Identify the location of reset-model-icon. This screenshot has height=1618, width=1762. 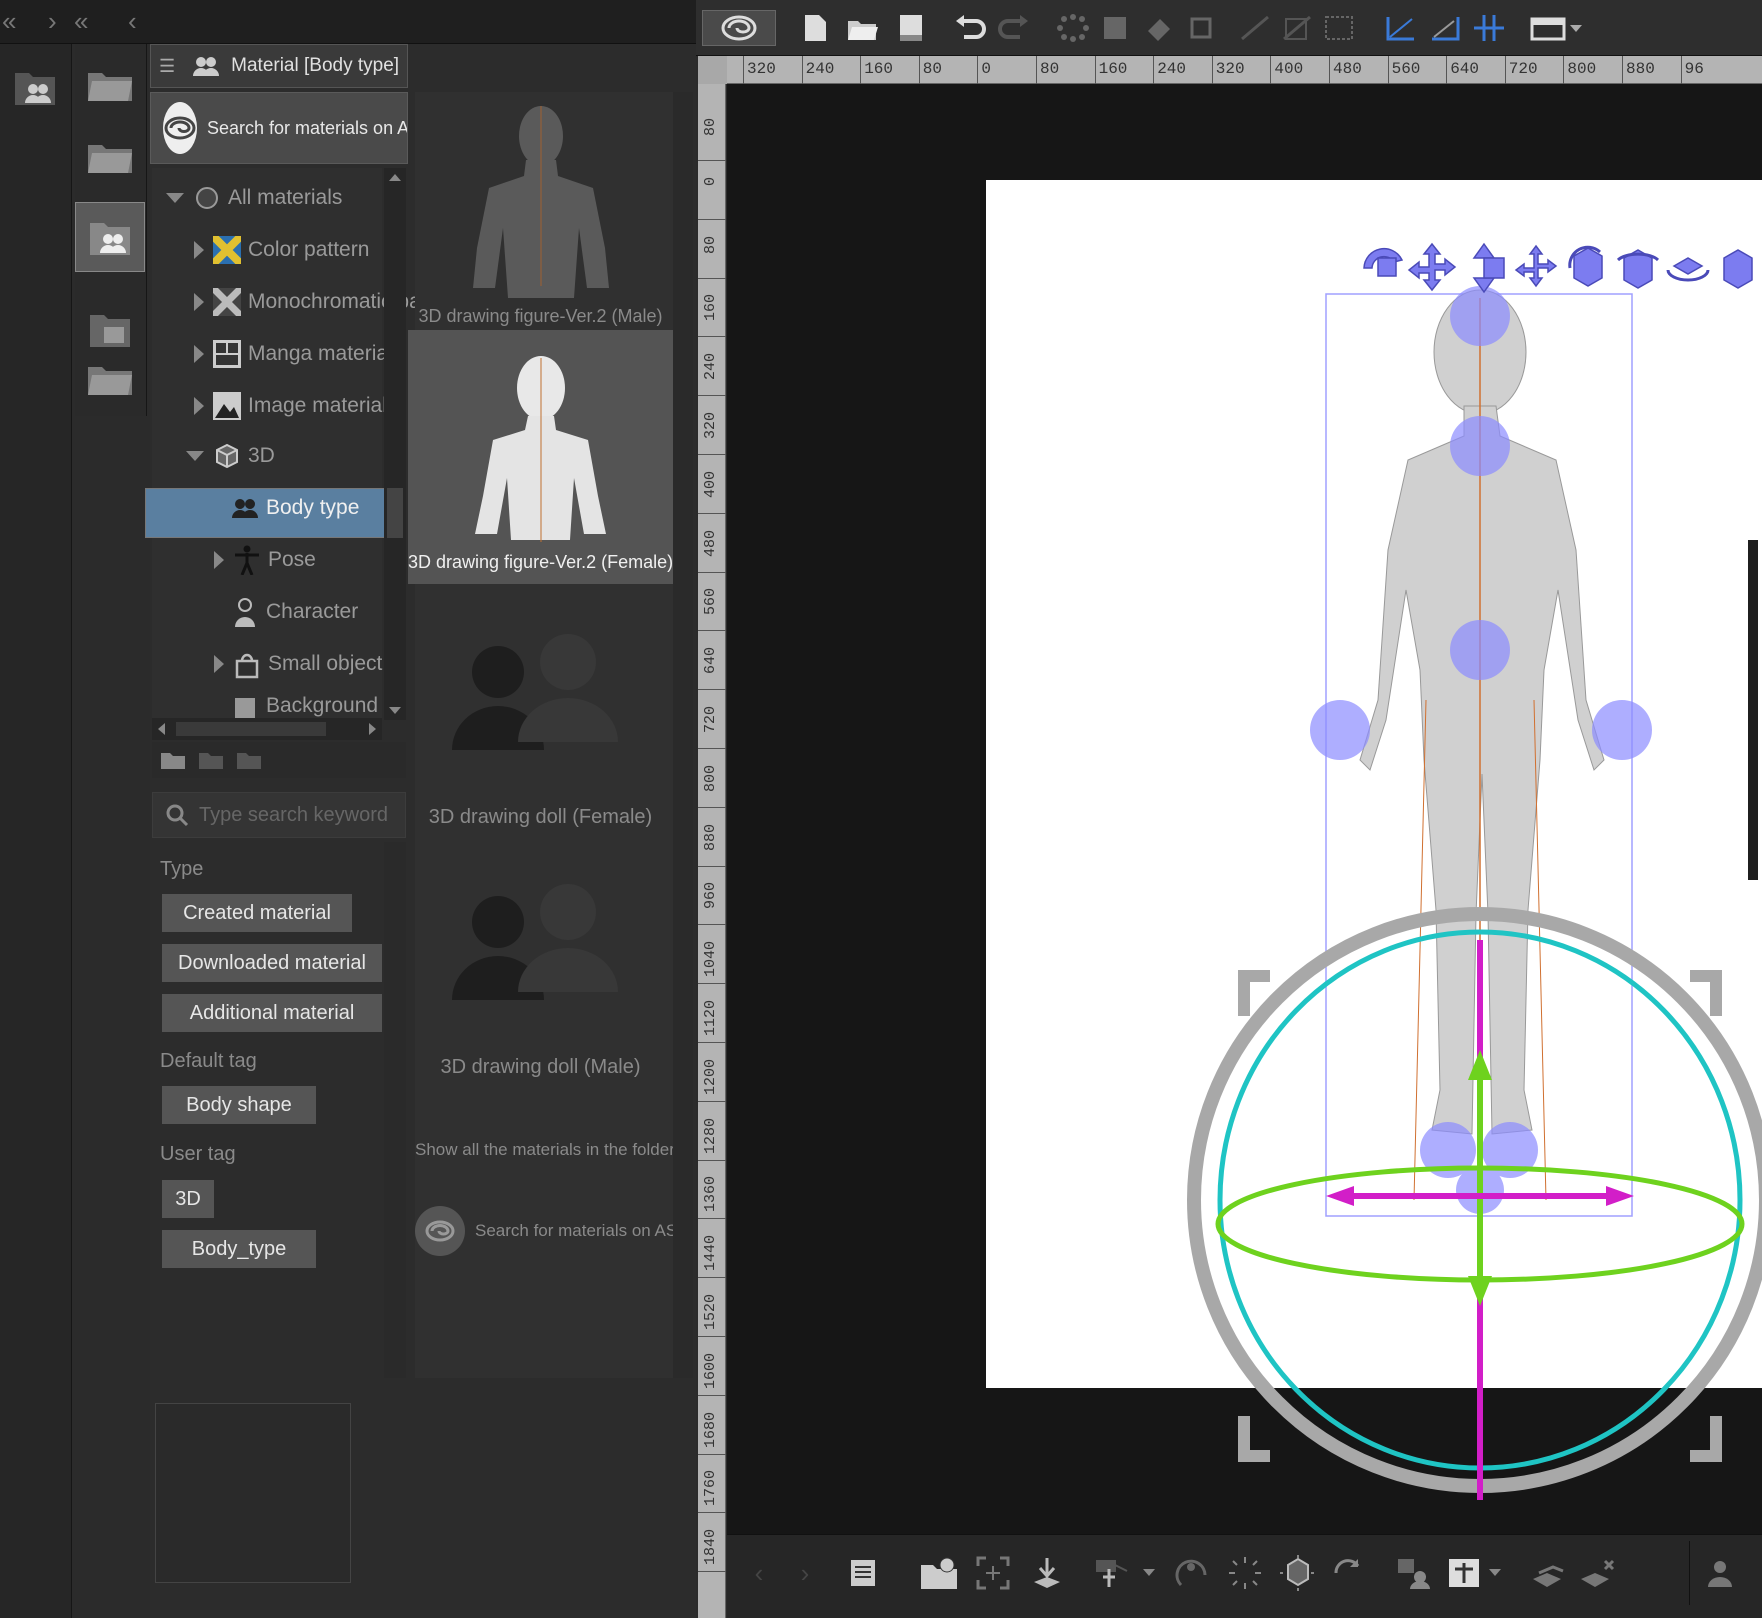
(1297, 1573).